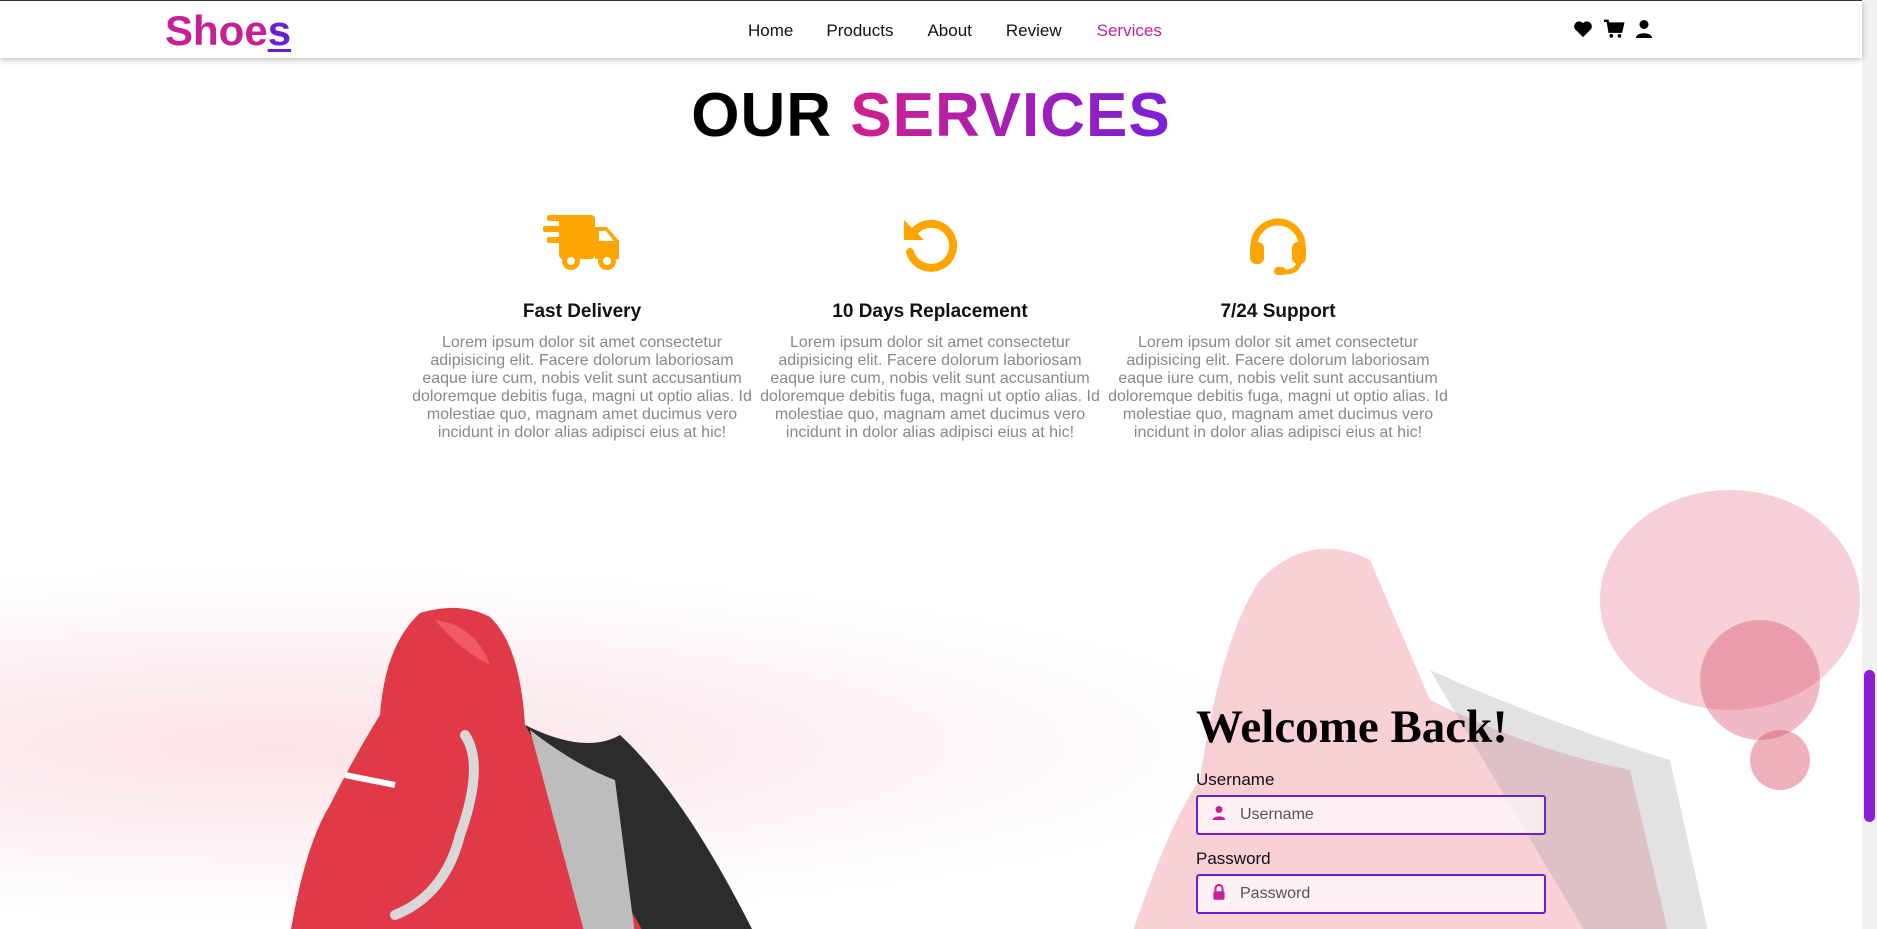 The width and height of the screenshot is (1877, 929). Describe the element at coordinates (1233, 858) in the screenshot. I see `password-label: Password` at that location.